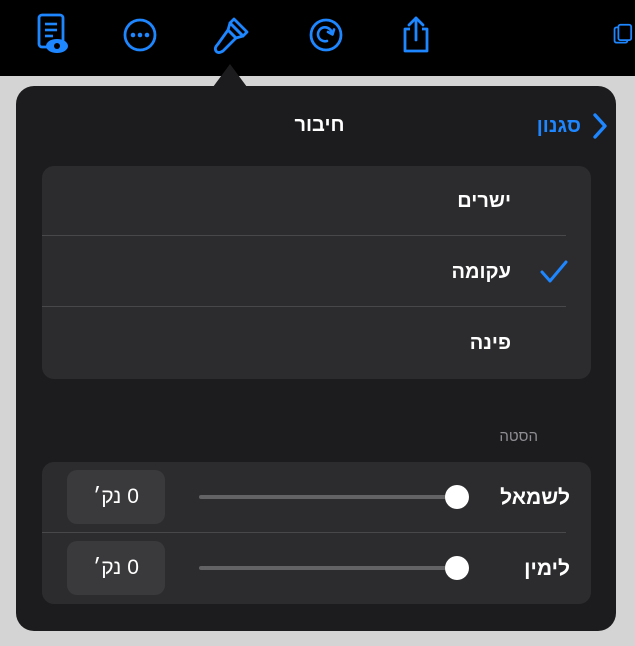  What do you see at coordinates (329, 568) in the screenshot?
I see `offset-right-slider-track` at bounding box center [329, 568].